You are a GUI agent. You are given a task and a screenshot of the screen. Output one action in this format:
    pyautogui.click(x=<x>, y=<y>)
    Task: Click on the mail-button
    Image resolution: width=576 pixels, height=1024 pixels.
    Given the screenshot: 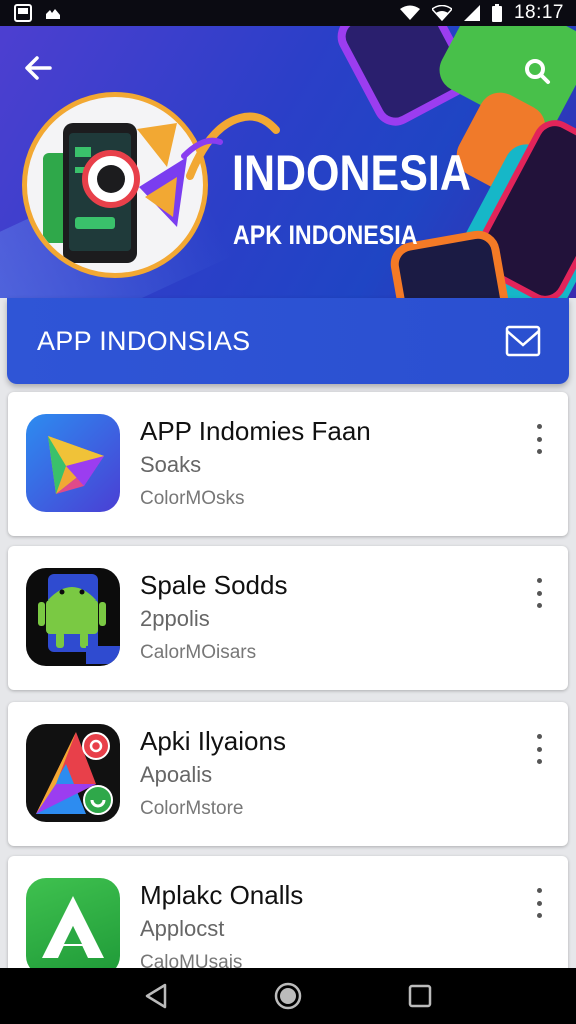 What is the action you would take?
    pyautogui.click(x=523, y=341)
    